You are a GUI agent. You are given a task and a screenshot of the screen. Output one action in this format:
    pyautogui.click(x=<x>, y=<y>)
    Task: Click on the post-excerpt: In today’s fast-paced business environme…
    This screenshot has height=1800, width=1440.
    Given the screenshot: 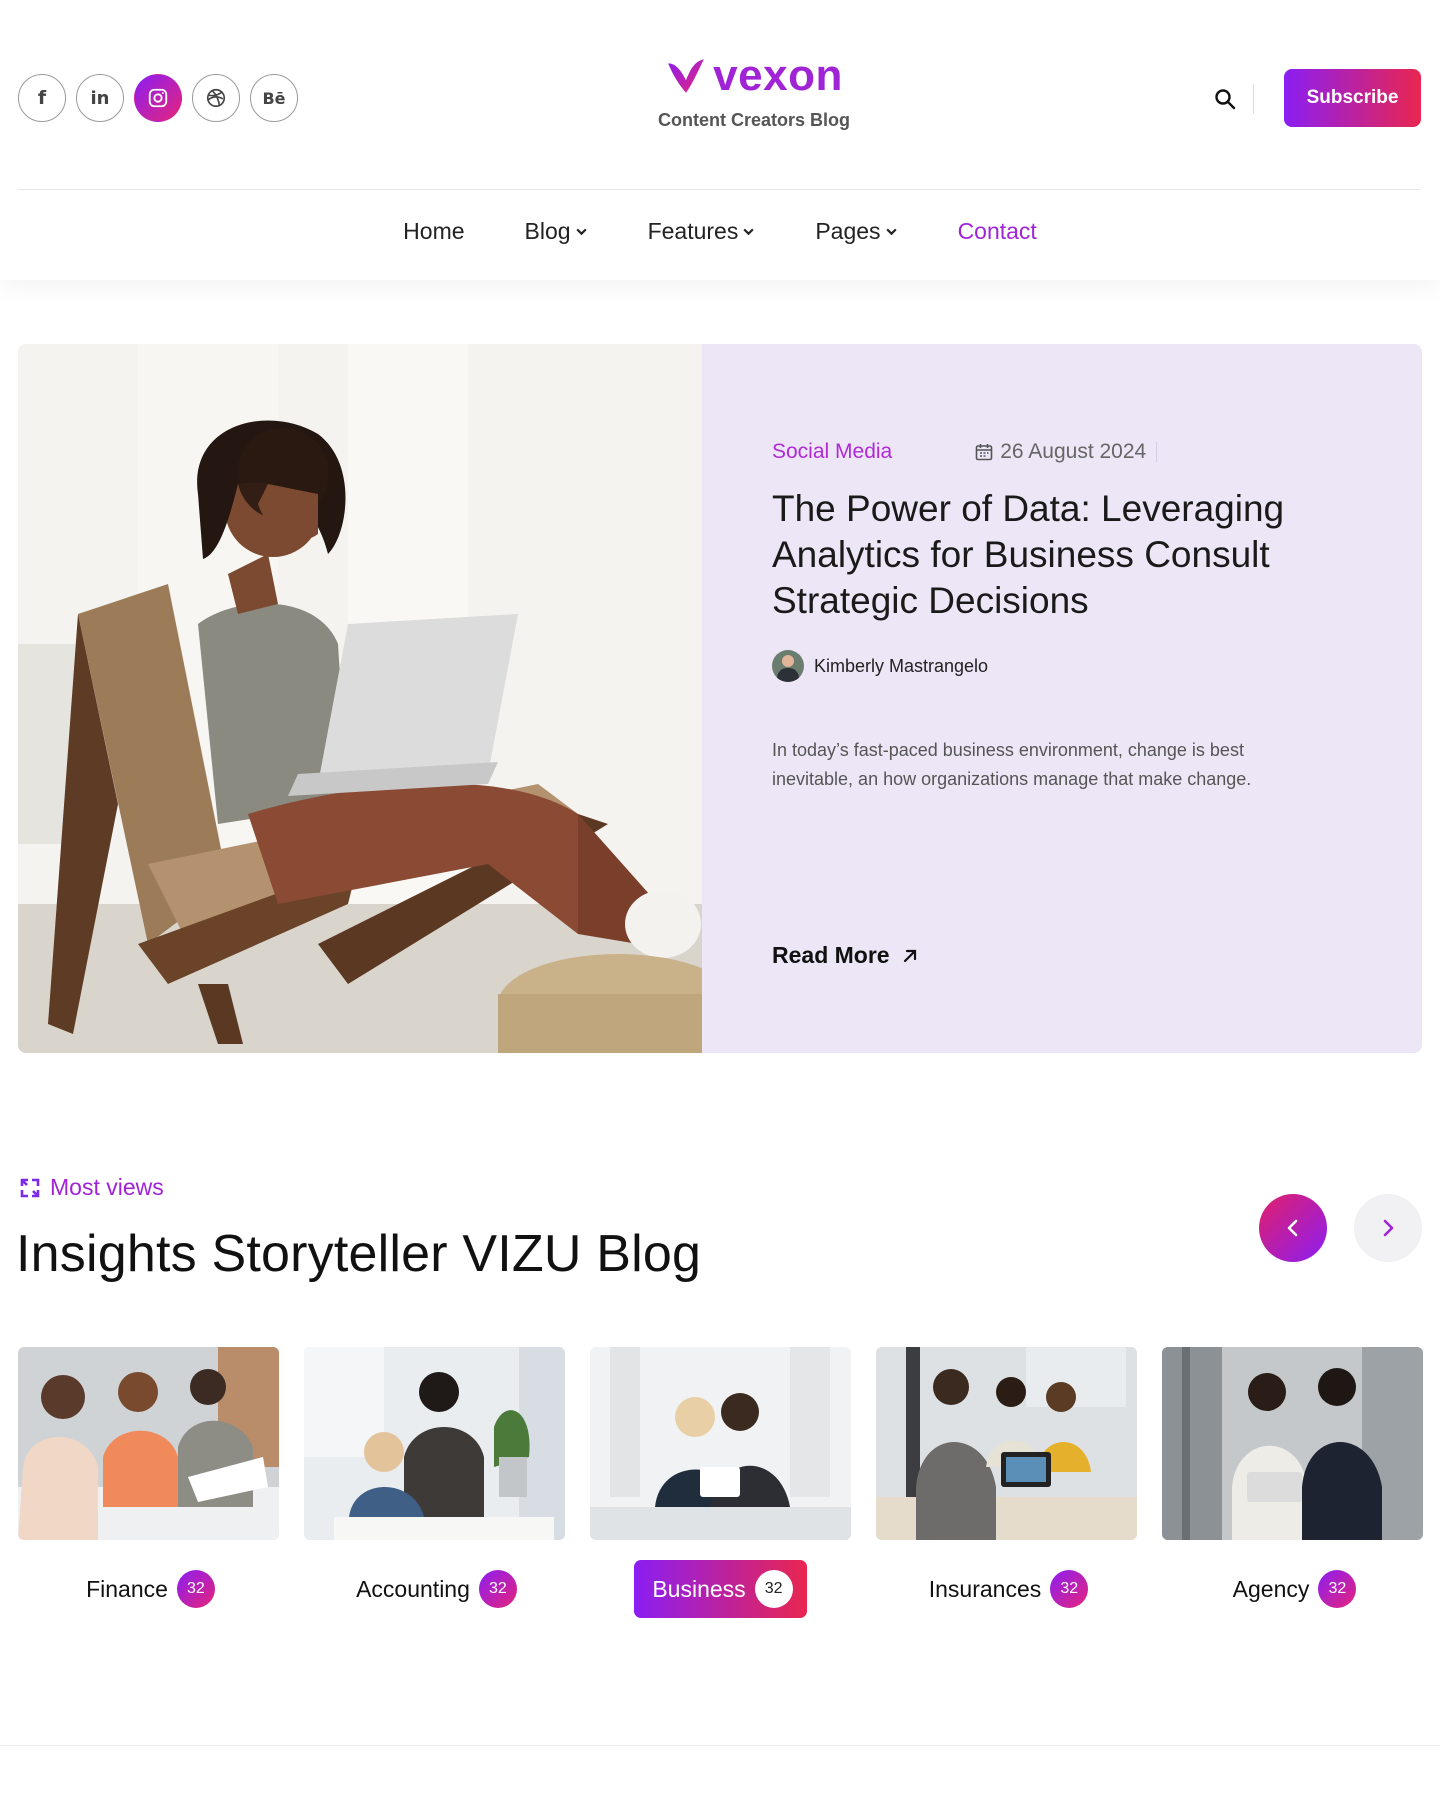 What is the action you would take?
    pyautogui.click(x=1012, y=764)
    